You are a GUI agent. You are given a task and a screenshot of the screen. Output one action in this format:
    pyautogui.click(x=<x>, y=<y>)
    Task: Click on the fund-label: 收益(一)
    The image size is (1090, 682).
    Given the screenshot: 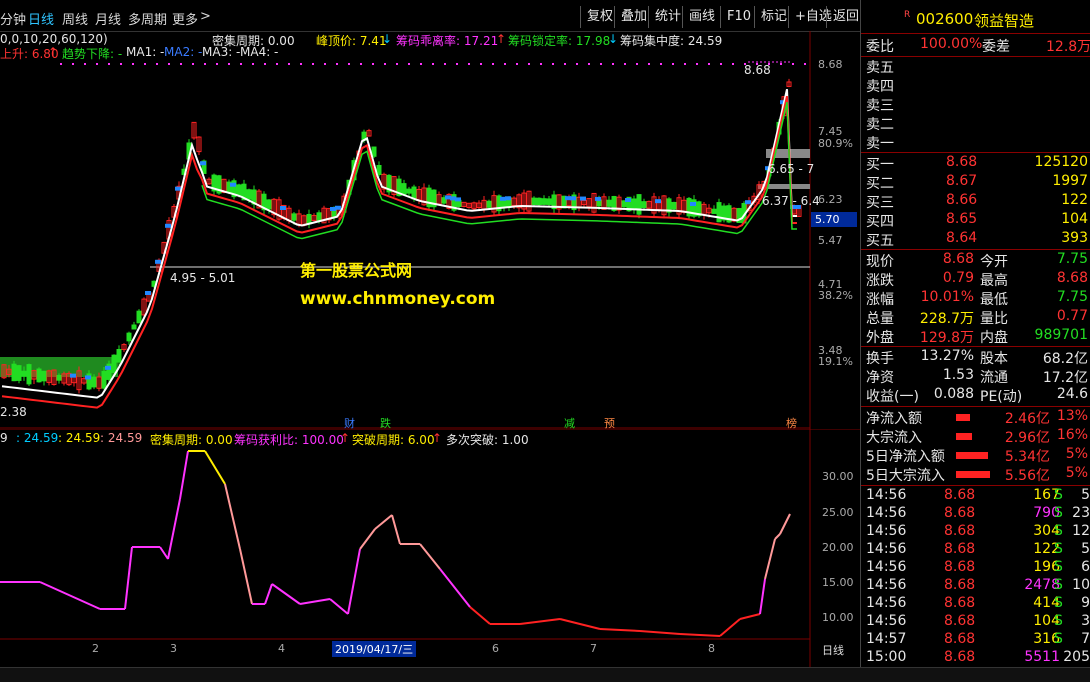 What is the action you would take?
    pyautogui.click(x=892, y=397)
    